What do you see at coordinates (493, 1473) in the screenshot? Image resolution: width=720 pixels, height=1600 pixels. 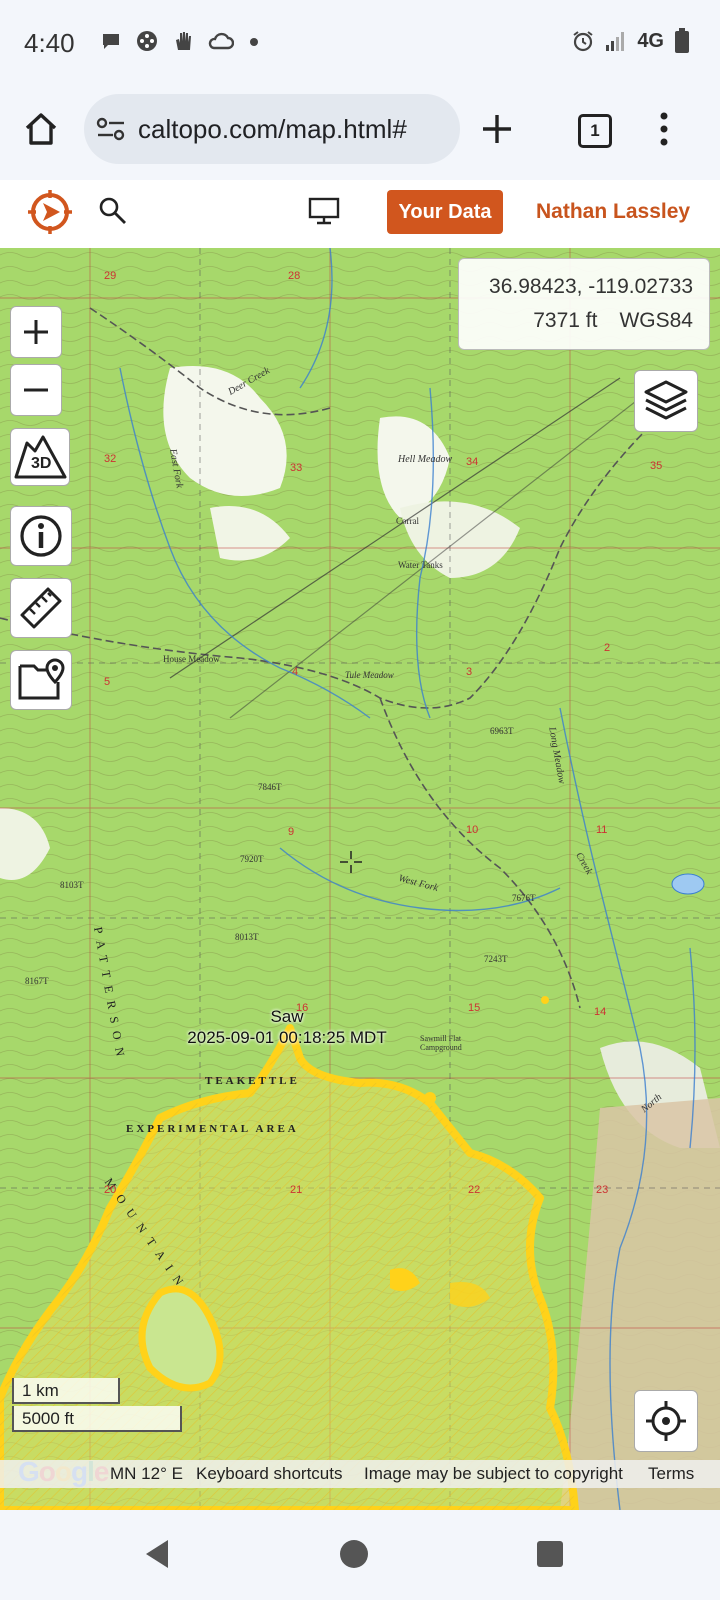 I see `copyright-notice: Image may be subject to copyright` at bounding box center [493, 1473].